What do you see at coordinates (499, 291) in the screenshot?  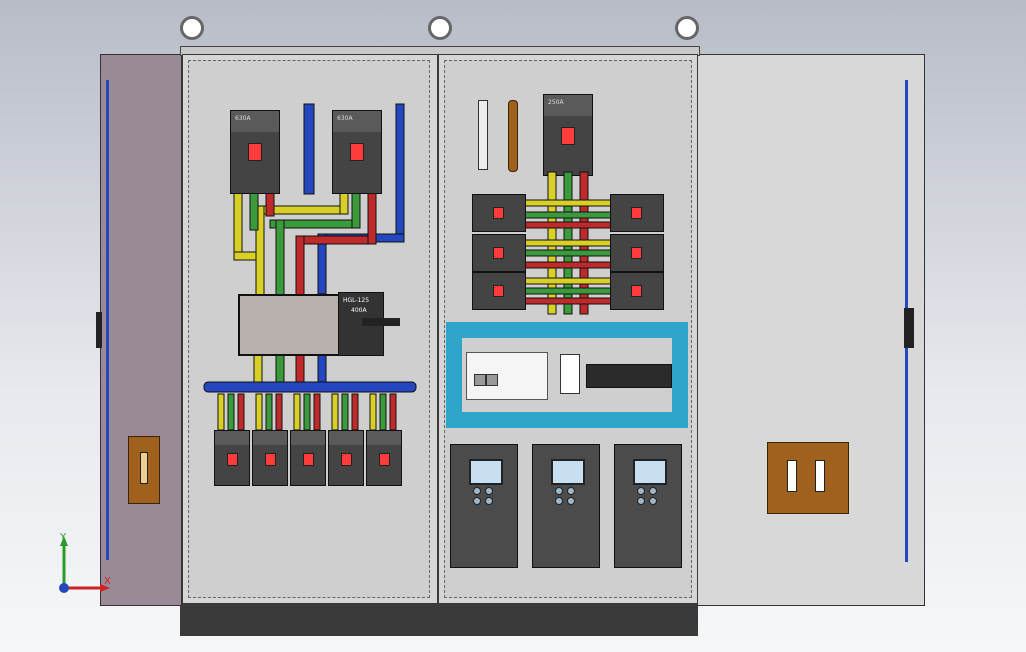 I see `motor-breaker-l3` at bounding box center [499, 291].